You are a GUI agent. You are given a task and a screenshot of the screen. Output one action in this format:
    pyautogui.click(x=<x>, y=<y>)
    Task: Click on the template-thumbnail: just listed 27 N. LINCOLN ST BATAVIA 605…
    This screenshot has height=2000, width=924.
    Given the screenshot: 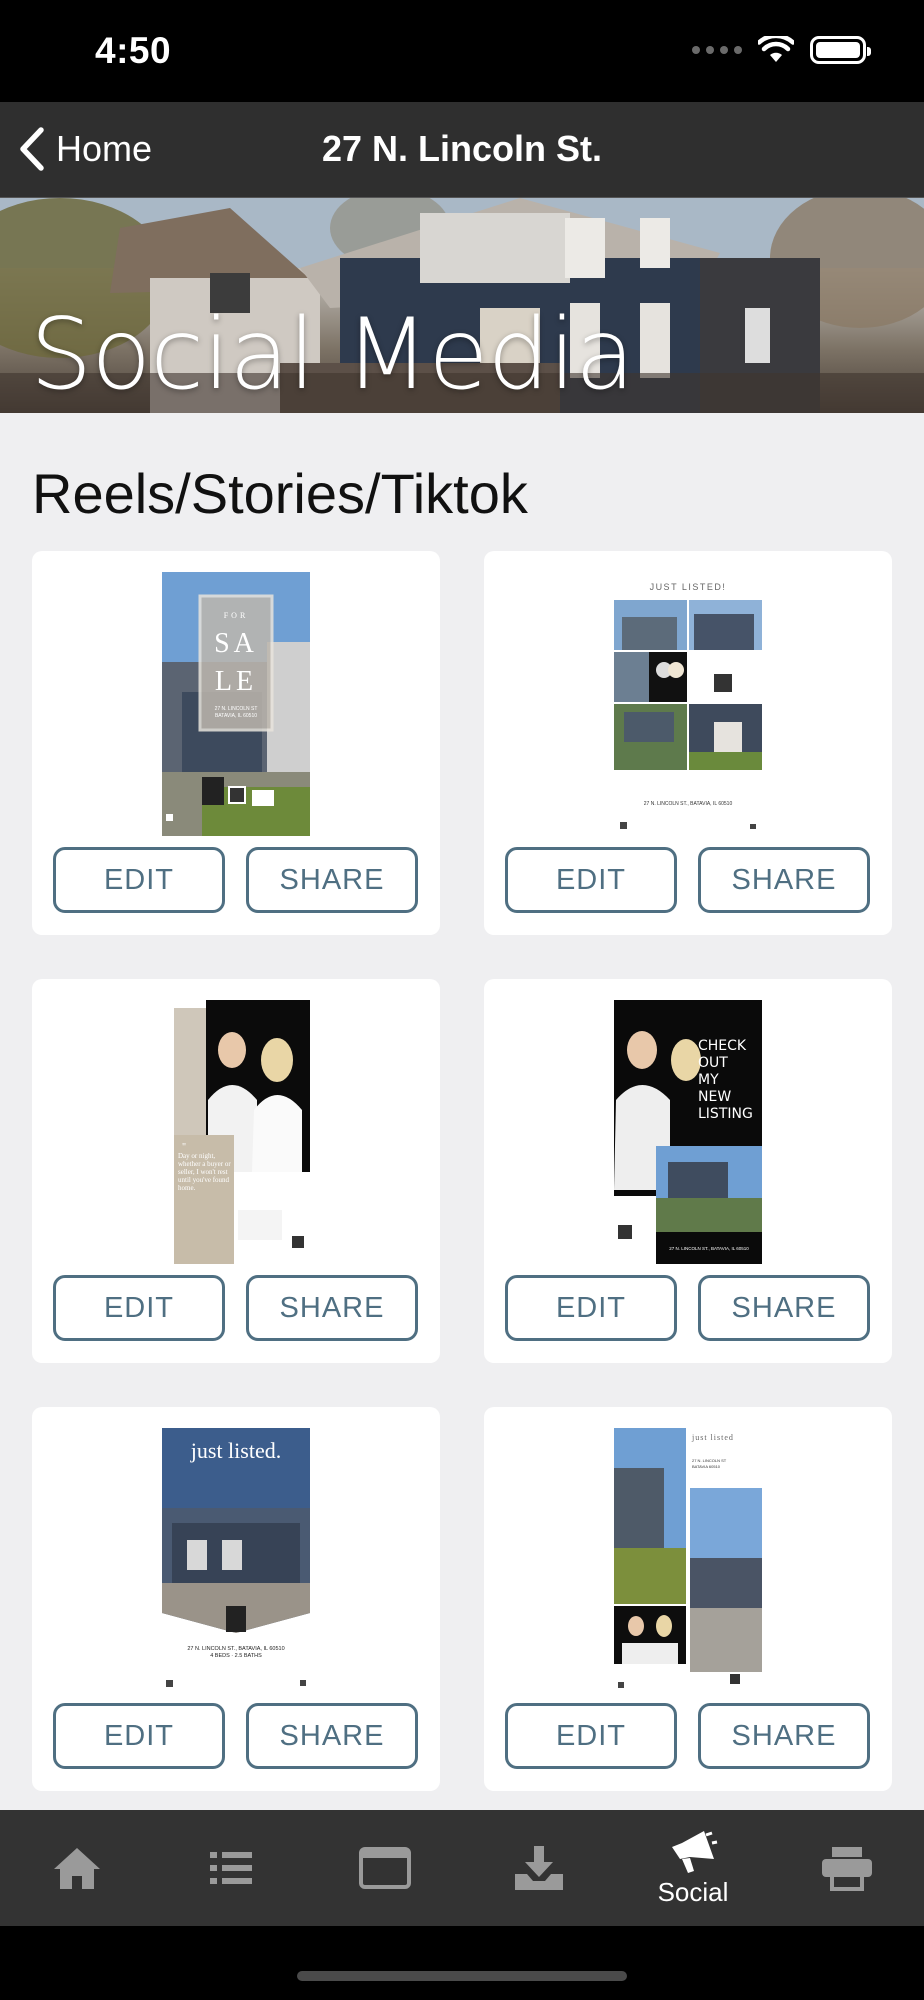 What is the action you would take?
    pyautogui.click(x=688, y=1560)
    